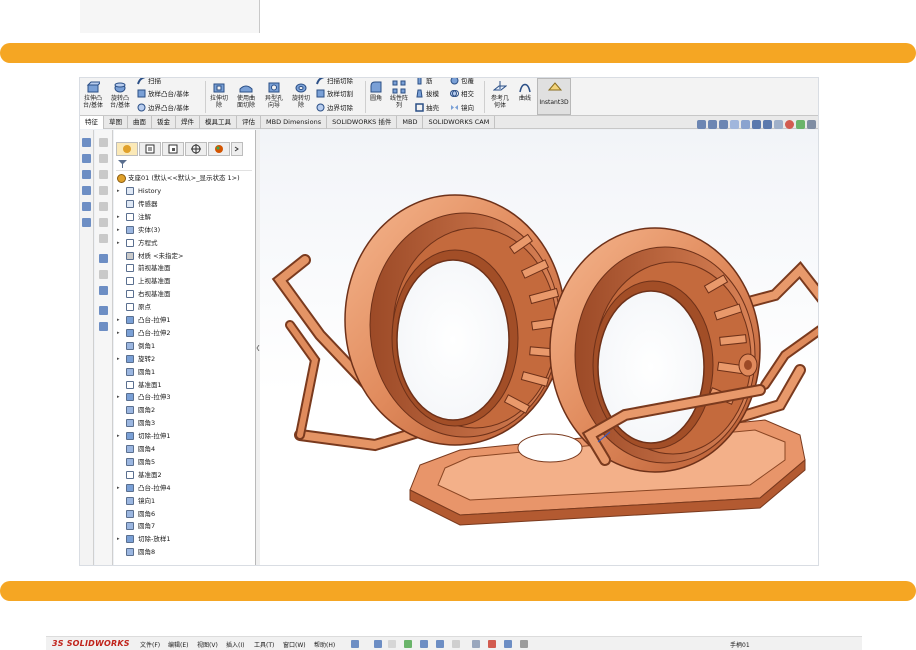 This screenshot has width=916, height=650. What do you see at coordinates (508, 644) in the screenshot?
I see `file-properties-icon` at bounding box center [508, 644].